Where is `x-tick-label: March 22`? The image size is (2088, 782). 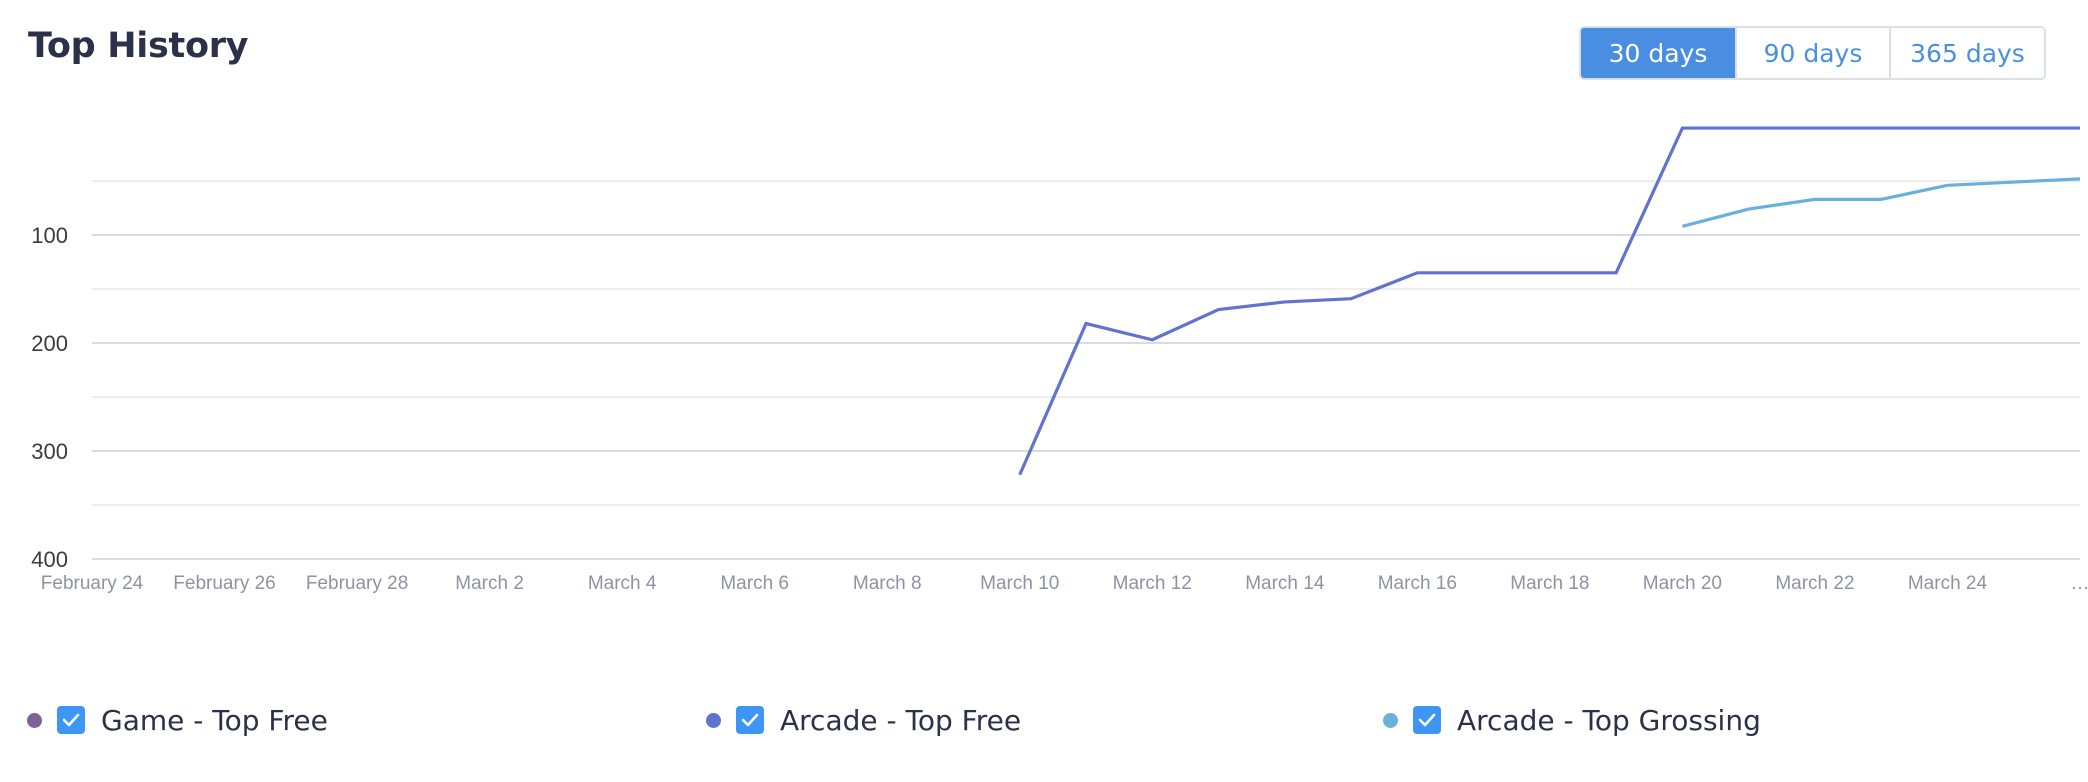 x-tick-label: March 22 is located at coordinates (1814, 583).